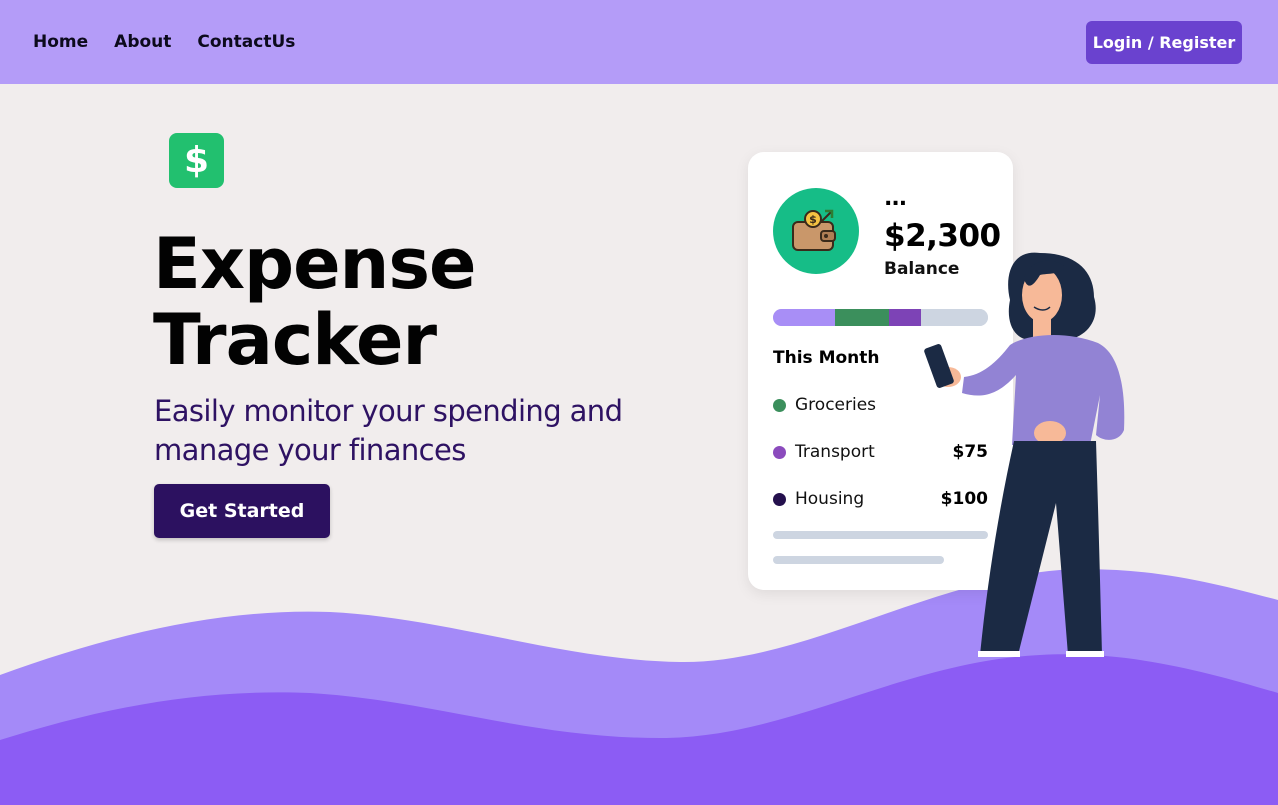 The height and width of the screenshot is (805, 1278). Describe the element at coordinates (639, 42) in the screenshot. I see `navbar: Home About ContactUs Login / Register` at that location.